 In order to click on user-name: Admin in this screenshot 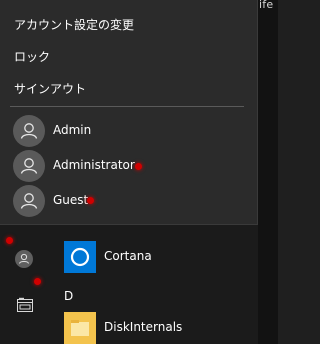, I will do `click(72, 130)`.